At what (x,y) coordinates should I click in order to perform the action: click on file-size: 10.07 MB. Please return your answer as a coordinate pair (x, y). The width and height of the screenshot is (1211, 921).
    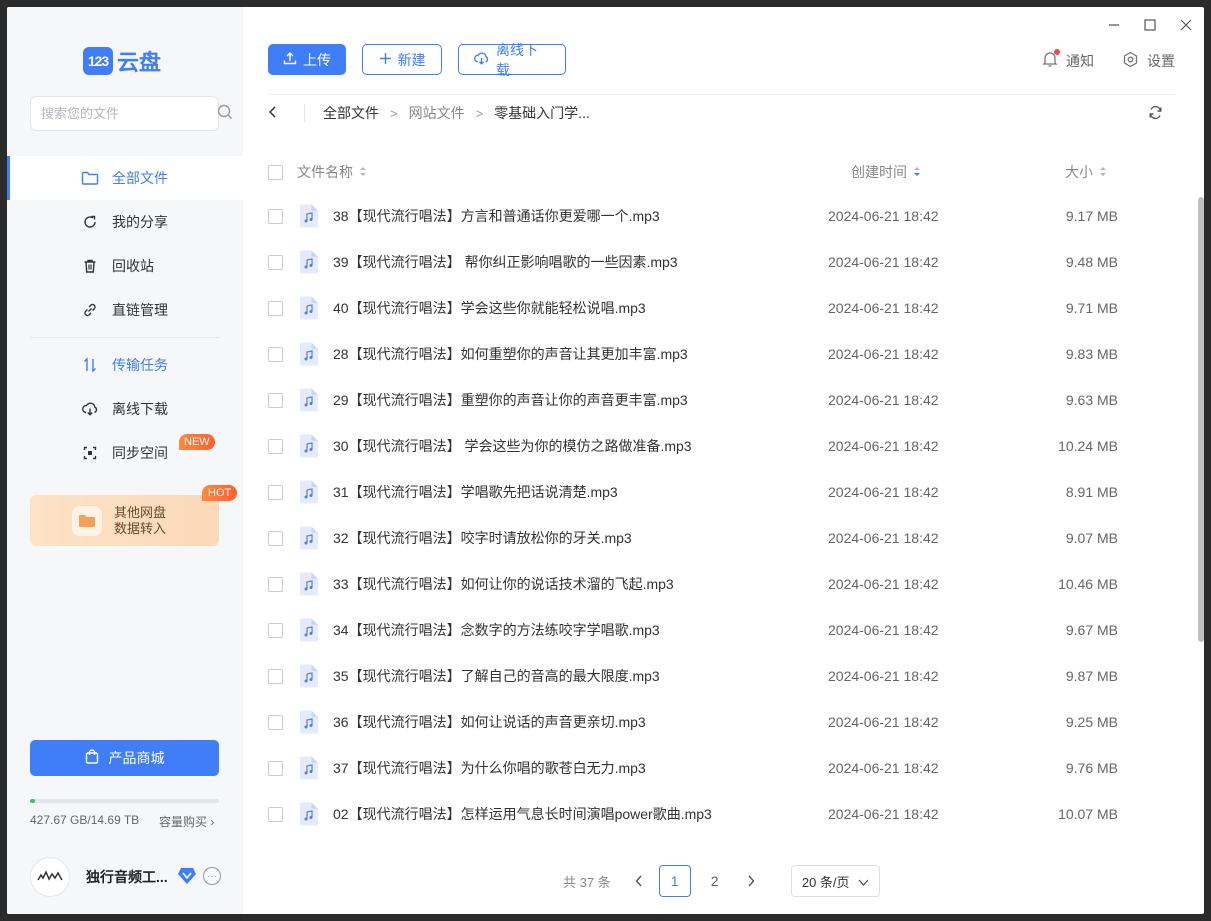
    Looking at the image, I should click on (1088, 814).